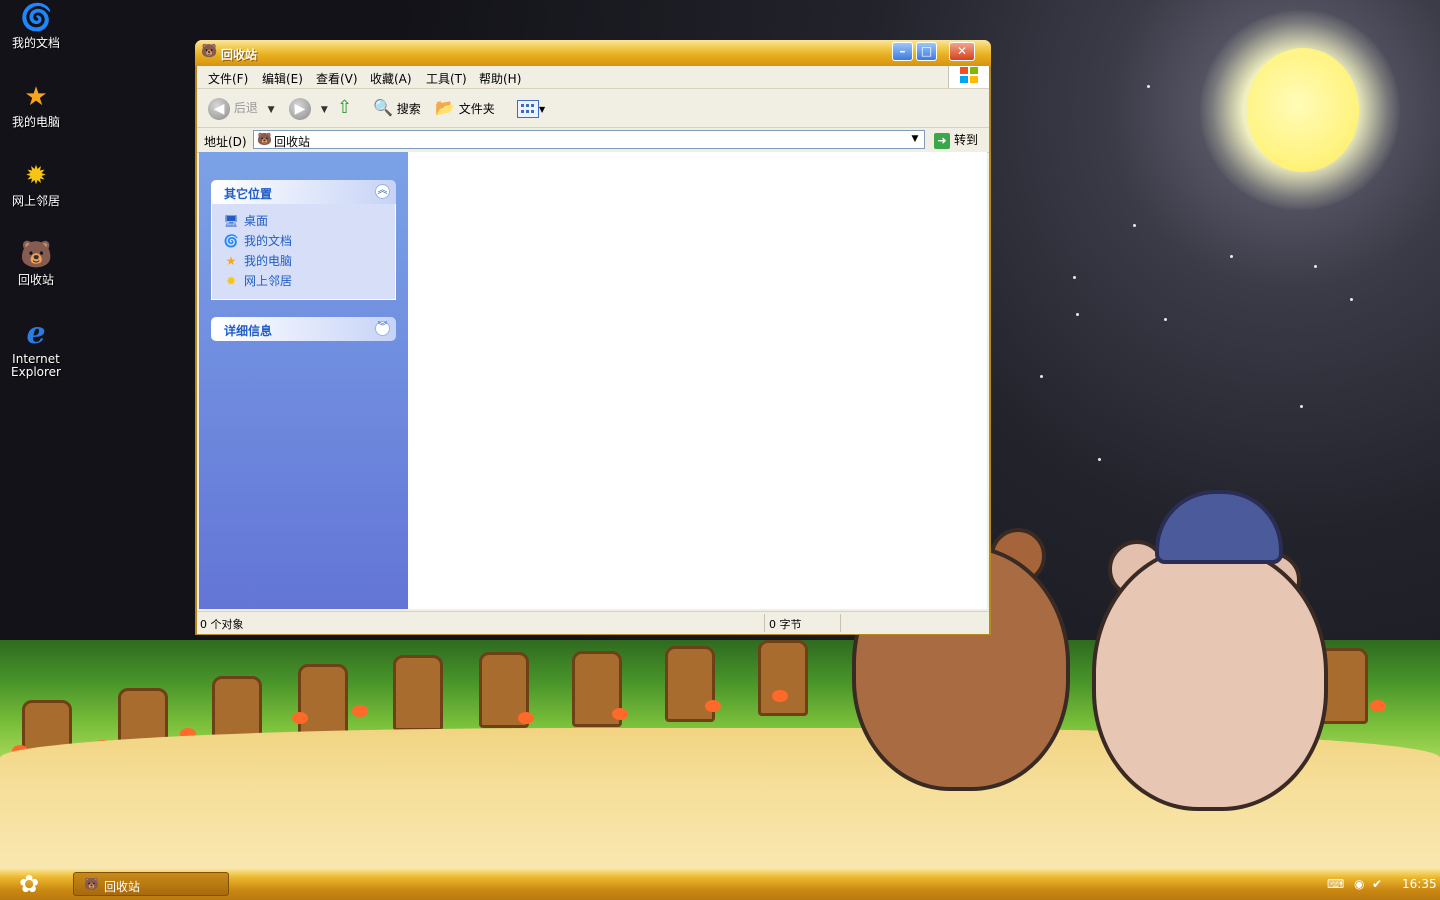 The width and height of the screenshot is (1440, 900). What do you see at coordinates (382, 191) in the screenshot?
I see `collapse-chevron-icon: ︽` at bounding box center [382, 191].